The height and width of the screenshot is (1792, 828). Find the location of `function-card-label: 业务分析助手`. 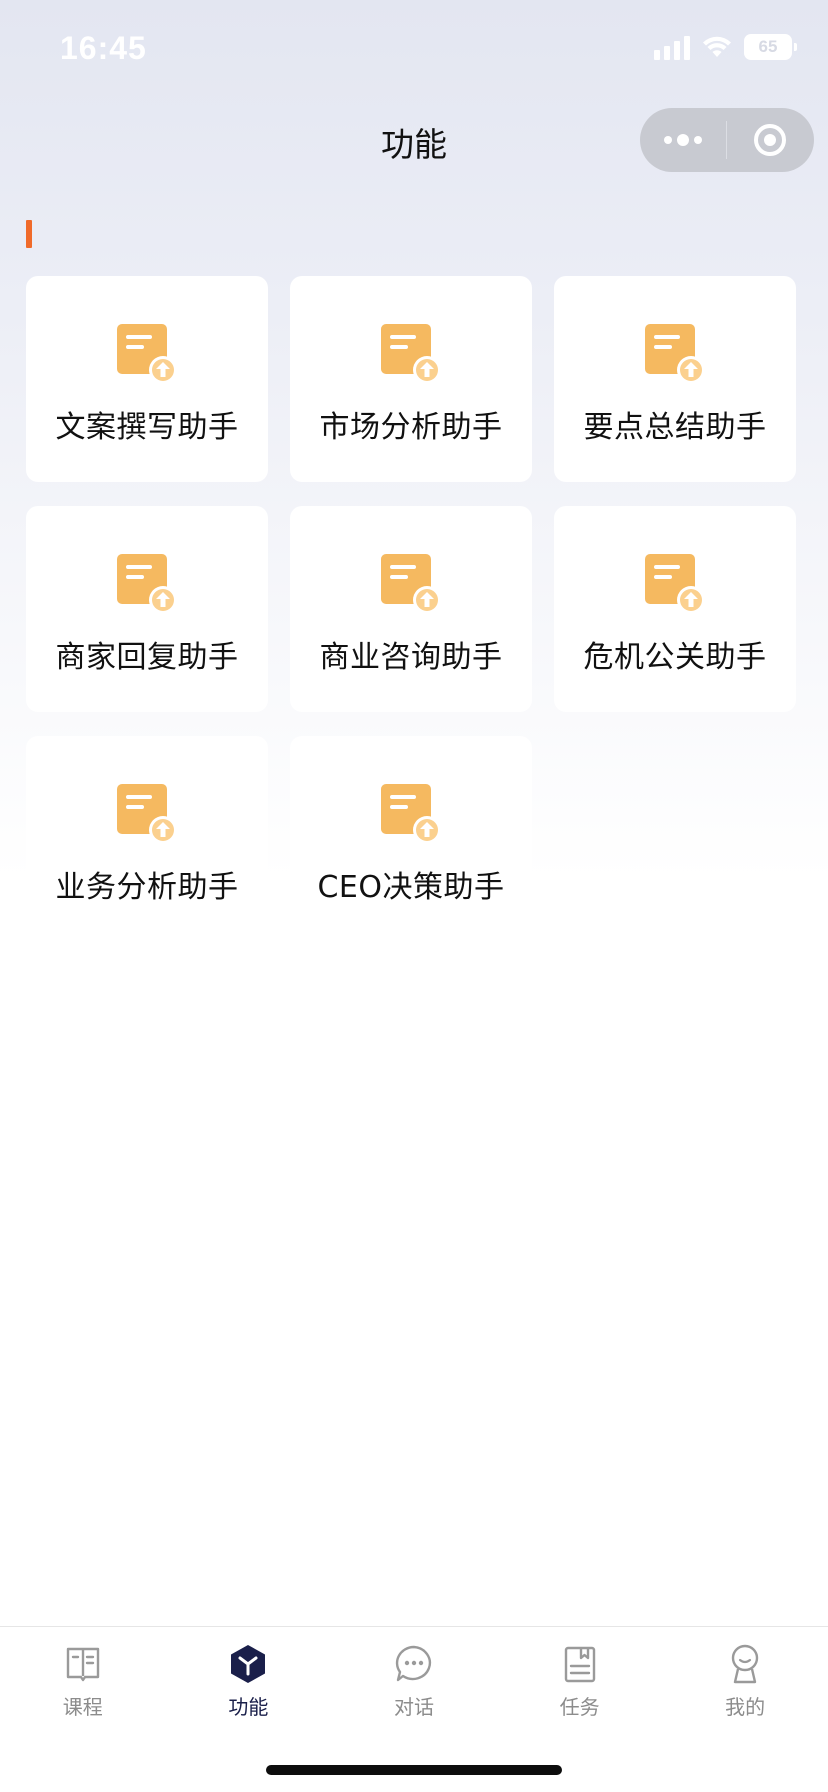

function-card-label: 业务分析助手 is located at coordinates (147, 887).